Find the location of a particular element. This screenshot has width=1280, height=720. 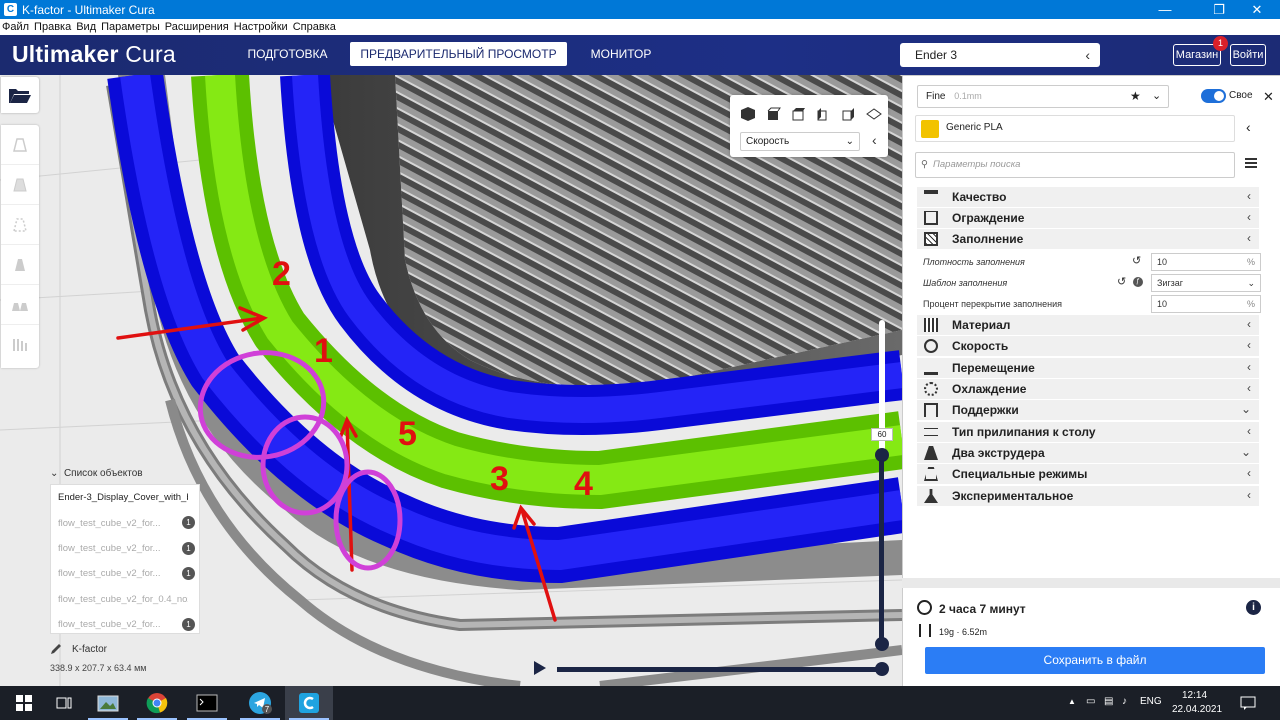

clock-date: 22.04.2021 is located at coordinates (1197, 709).